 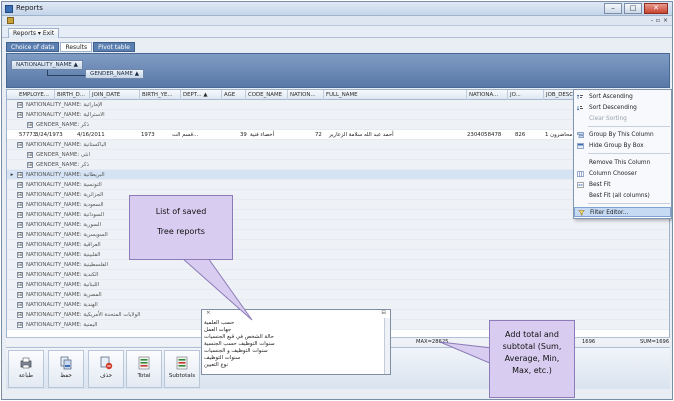 What do you see at coordinates (387, 346) in the screenshot?
I see `saved-reports-scrollbar` at bounding box center [387, 346].